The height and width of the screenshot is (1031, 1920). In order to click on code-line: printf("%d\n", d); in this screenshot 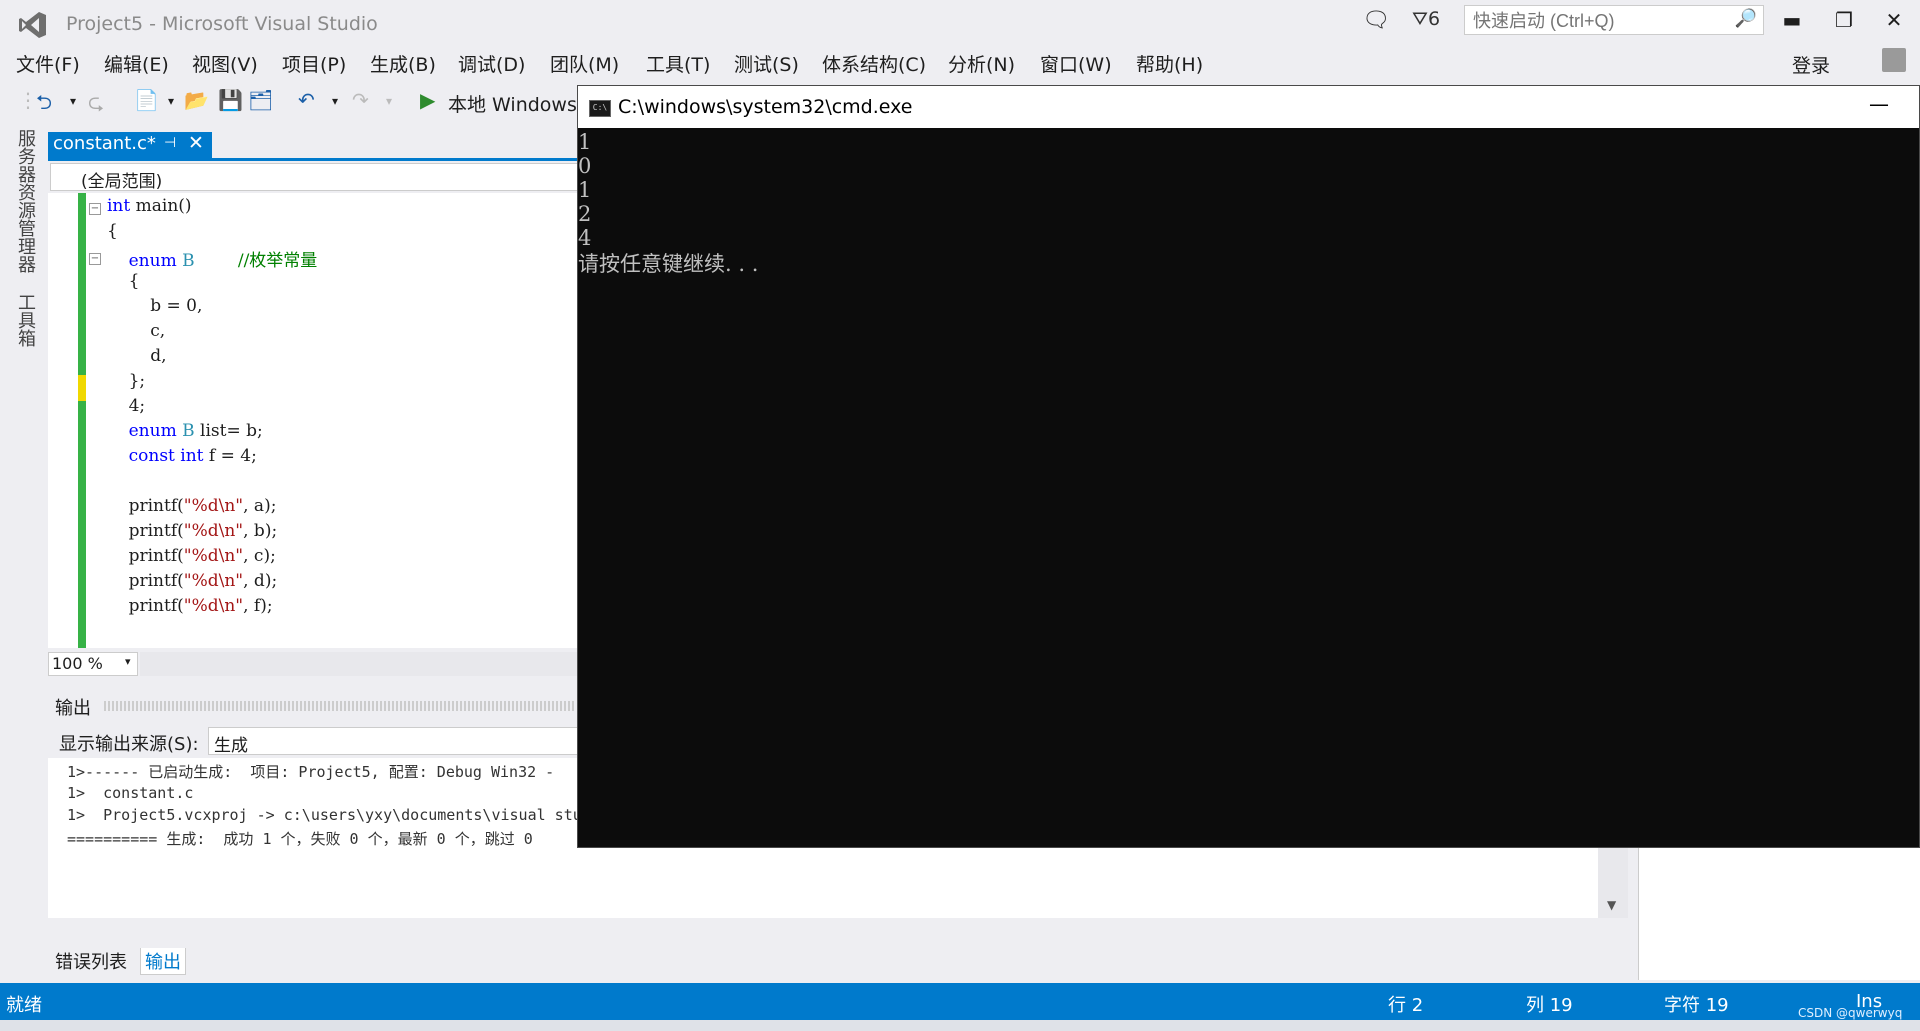, I will do `click(192, 581)`.